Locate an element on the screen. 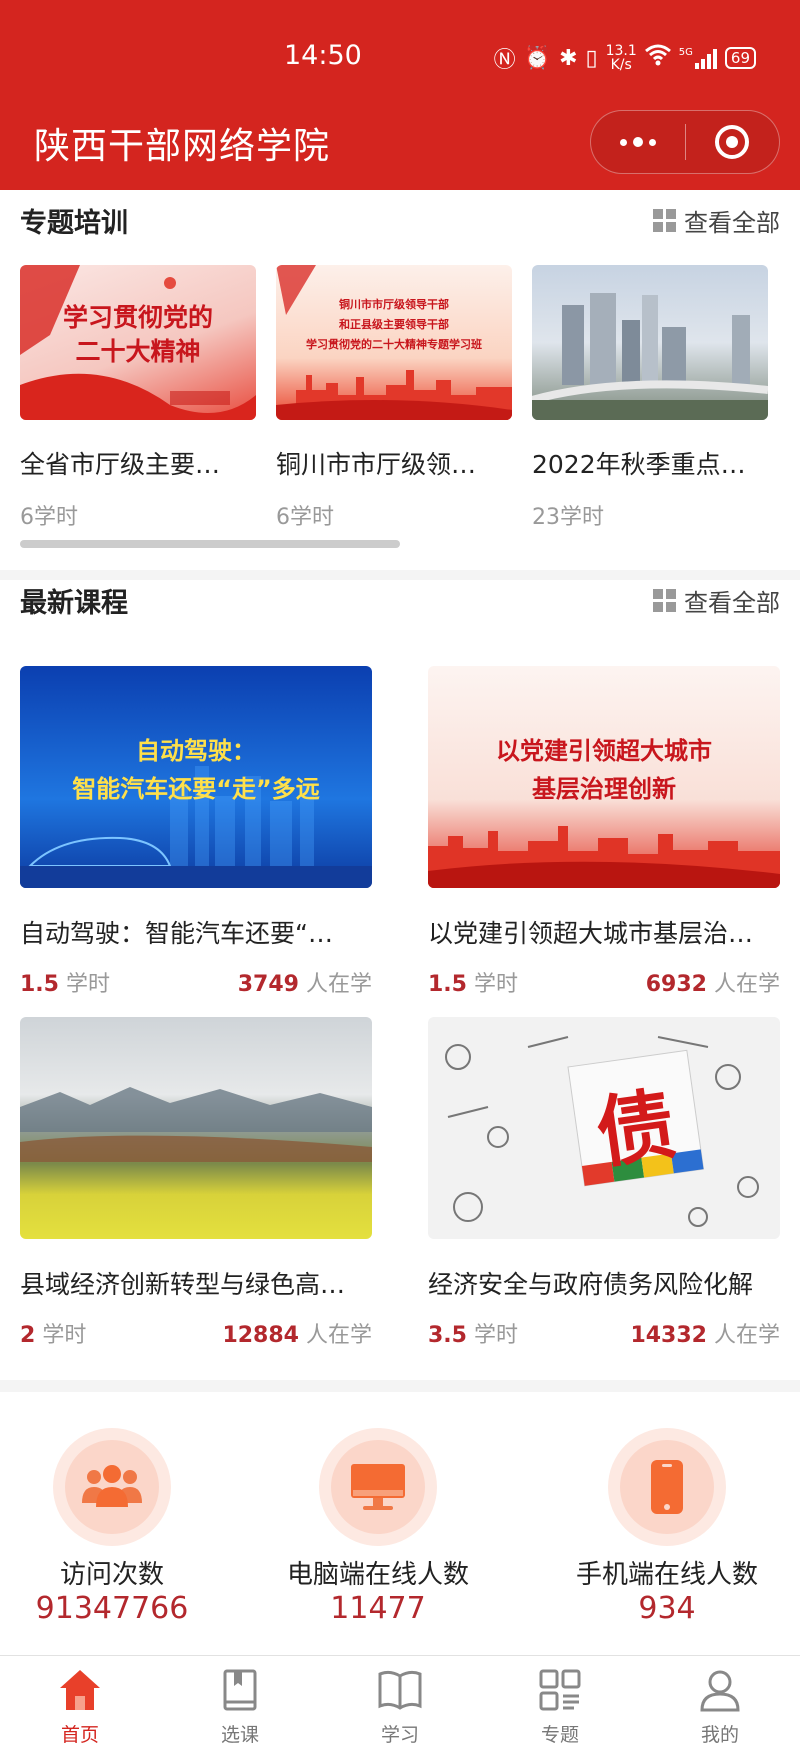 This screenshot has height=1760, width=800. more-button is located at coordinates (638, 142).